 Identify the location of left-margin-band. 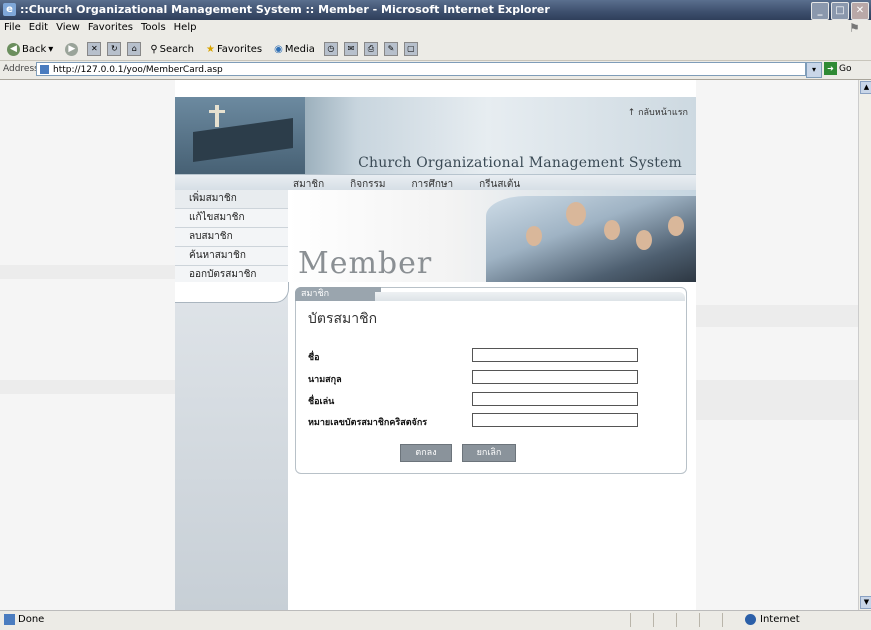
(87, 272).